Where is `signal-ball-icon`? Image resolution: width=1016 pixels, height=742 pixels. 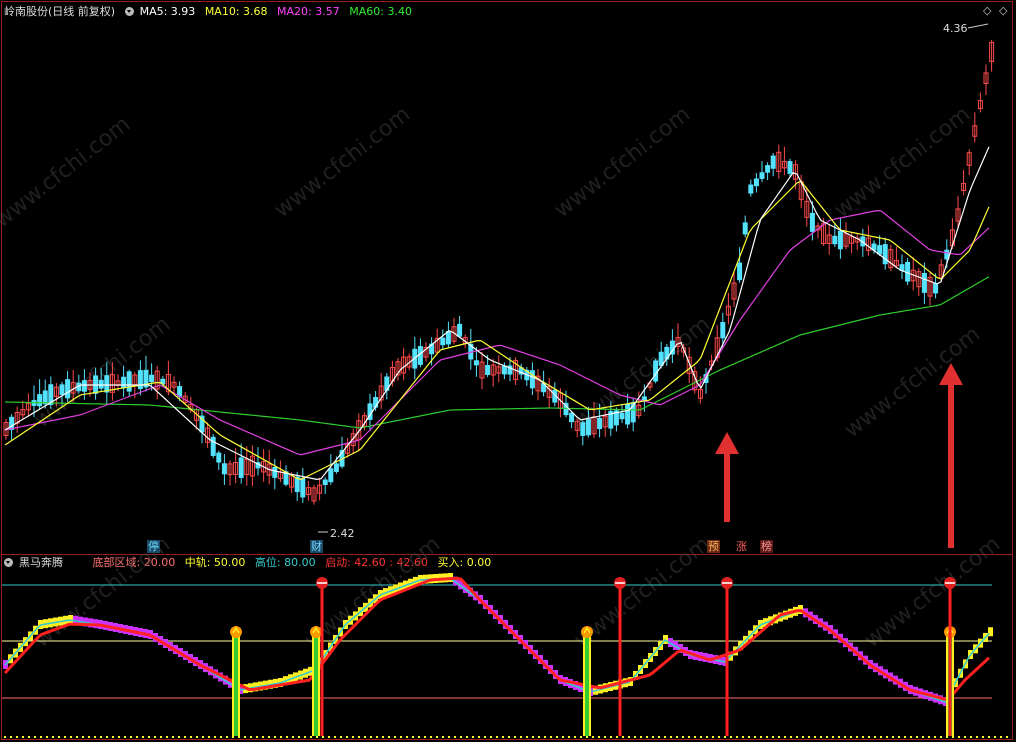
signal-ball-icon is located at coordinates (950, 583).